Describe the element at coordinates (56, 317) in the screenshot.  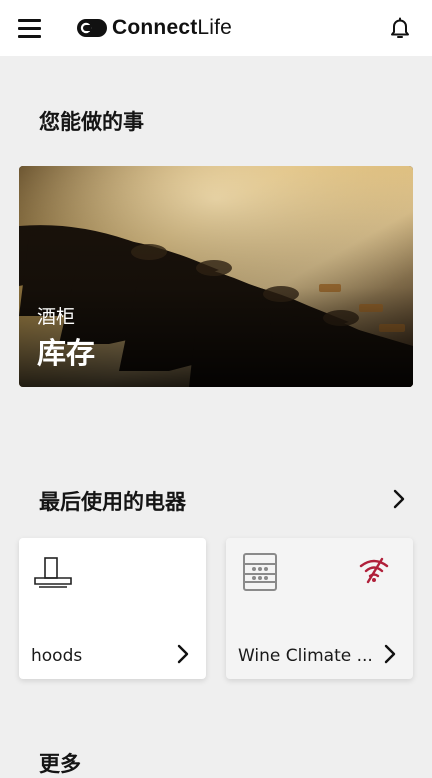
I see `hero-subtitle: 酒柜` at that location.